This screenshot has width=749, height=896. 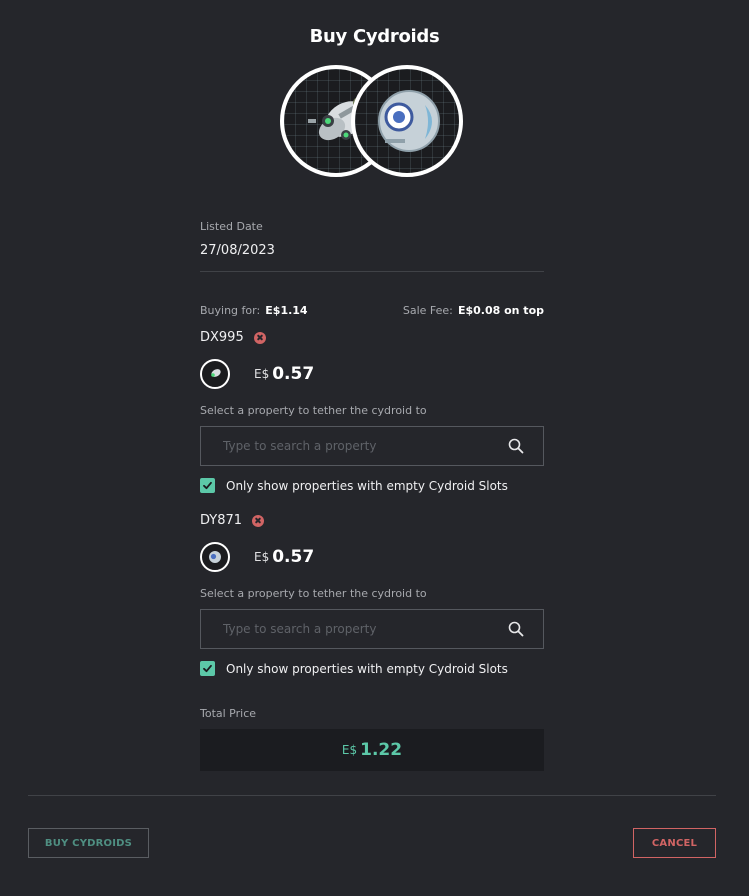 I want to click on listed-date-label: Listed Date, so click(x=231, y=226).